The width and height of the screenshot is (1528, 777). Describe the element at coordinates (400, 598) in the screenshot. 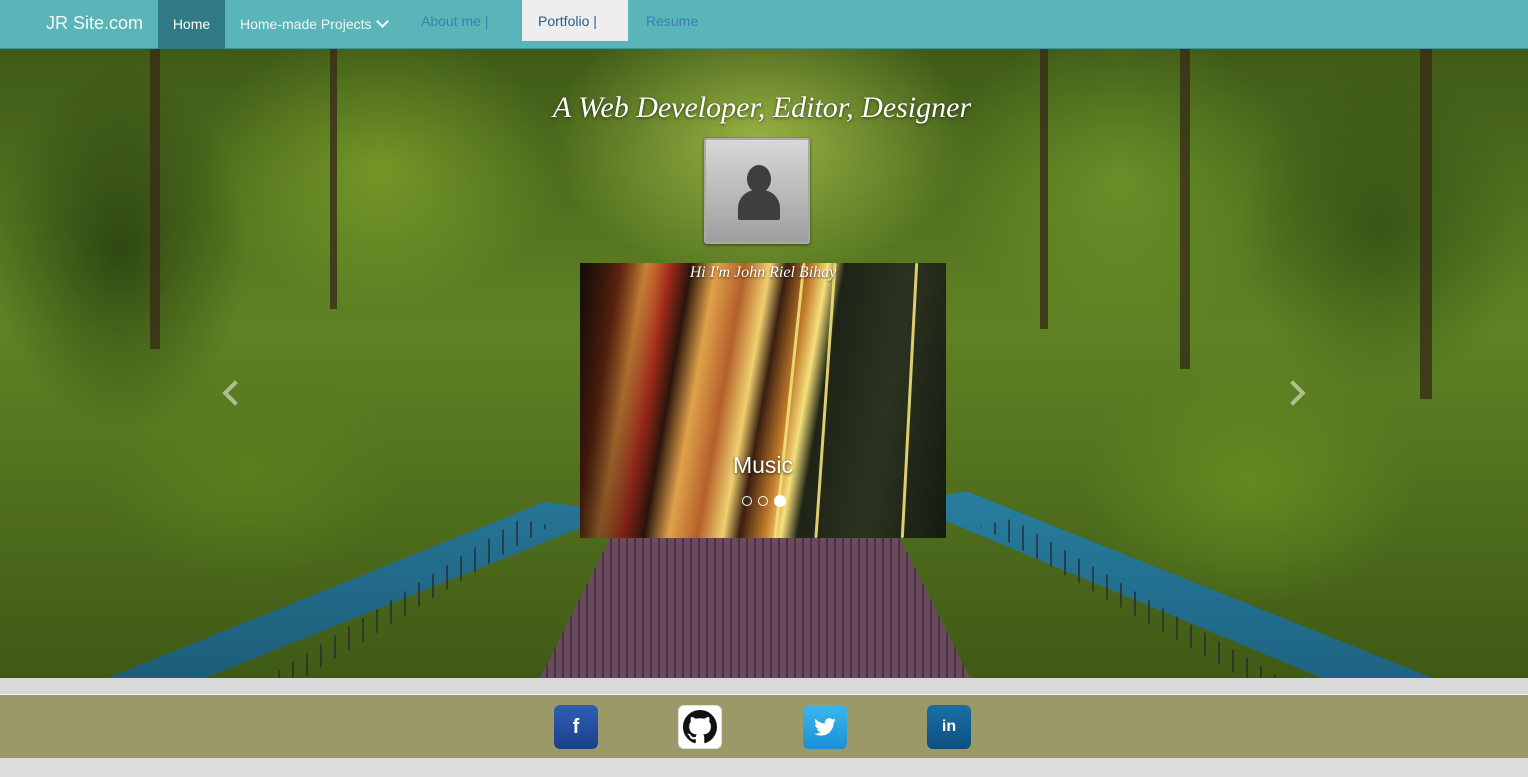

I see `bridge-posts-left` at that location.